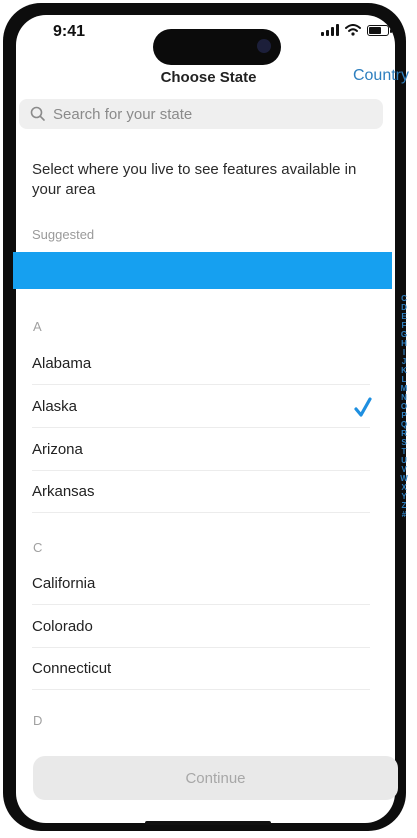  I want to click on state-row-connecticut: Connecticut, so click(201, 669).